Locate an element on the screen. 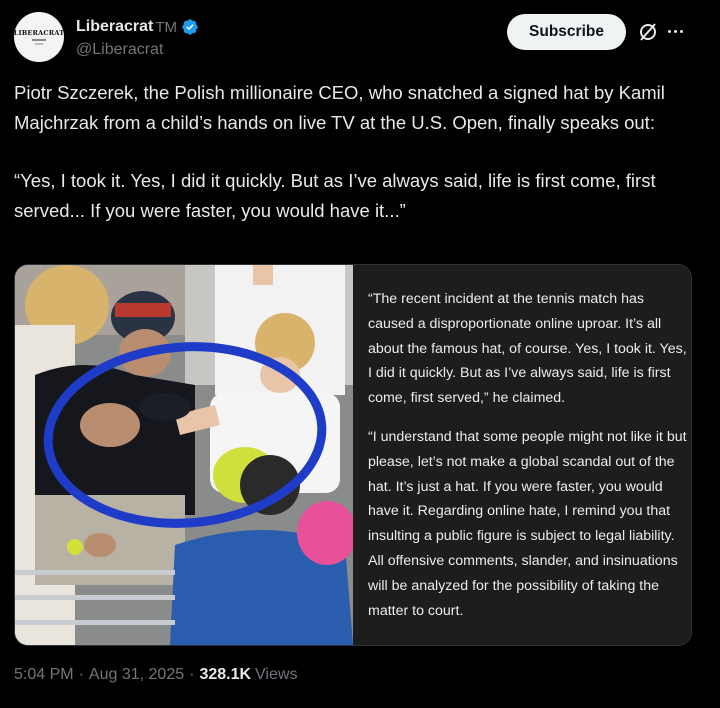 The height and width of the screenshot is (708, 720). tweet-time: 5:04 PM is located at coordinates (44, 675).